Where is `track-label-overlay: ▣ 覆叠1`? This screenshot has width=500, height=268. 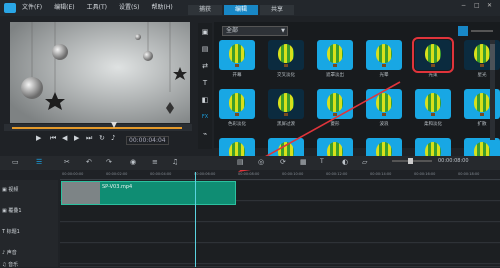
track-label-overlay: ▣ 覆叠1 is located at coordinates (12, 211).